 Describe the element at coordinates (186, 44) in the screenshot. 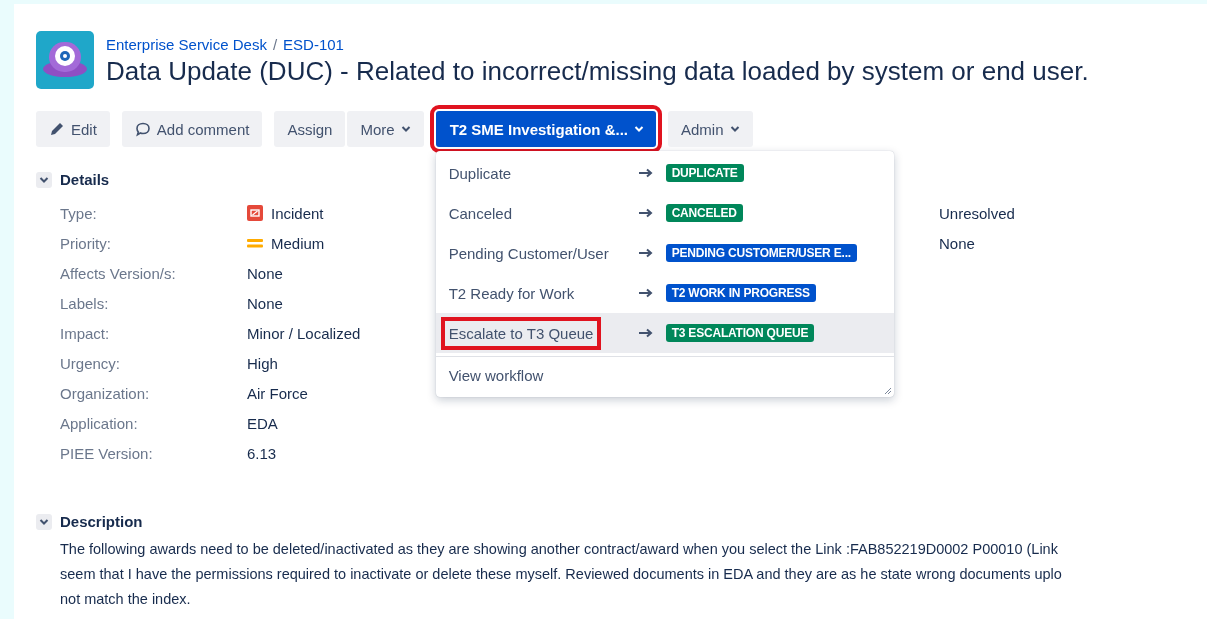

I see `breadcrumb-link: Enterprise Service Desk` at that location.